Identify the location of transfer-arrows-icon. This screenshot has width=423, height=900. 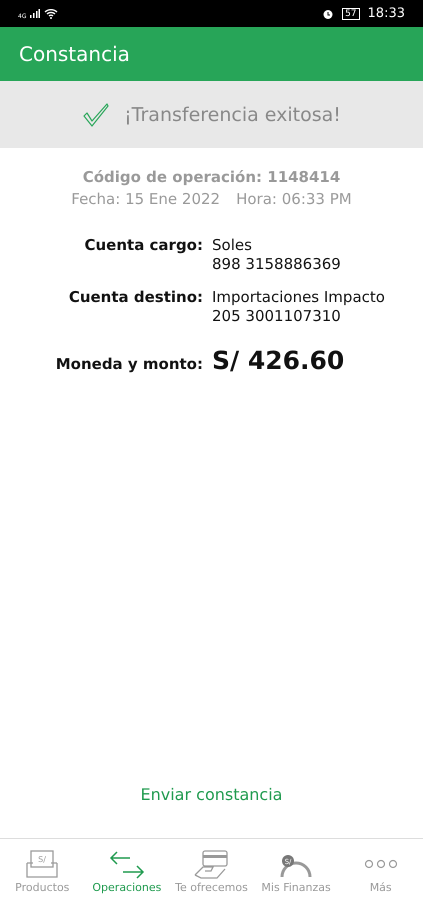
(127, 864).